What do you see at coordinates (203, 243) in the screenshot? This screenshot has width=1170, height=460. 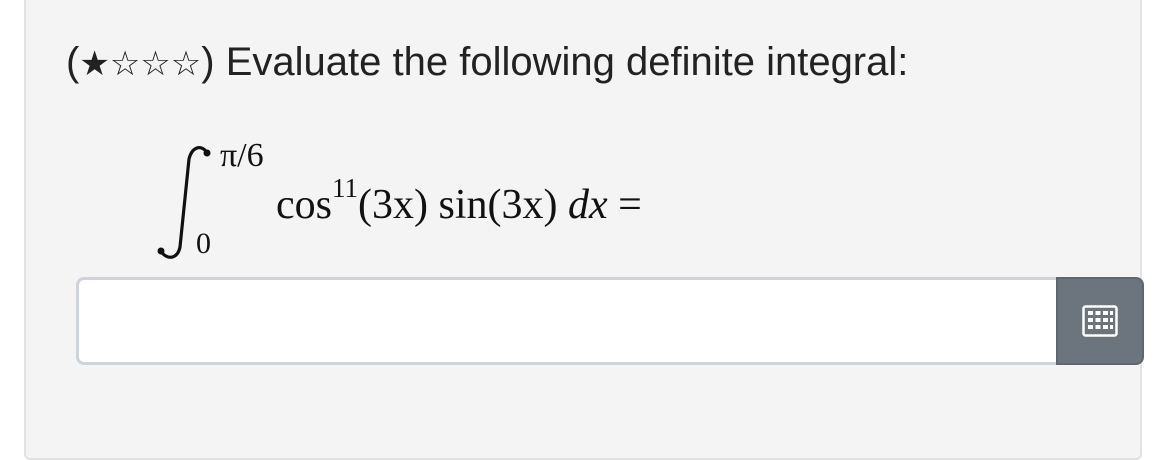 I see `lower-limit: 0` at bounding box center [203, 243].